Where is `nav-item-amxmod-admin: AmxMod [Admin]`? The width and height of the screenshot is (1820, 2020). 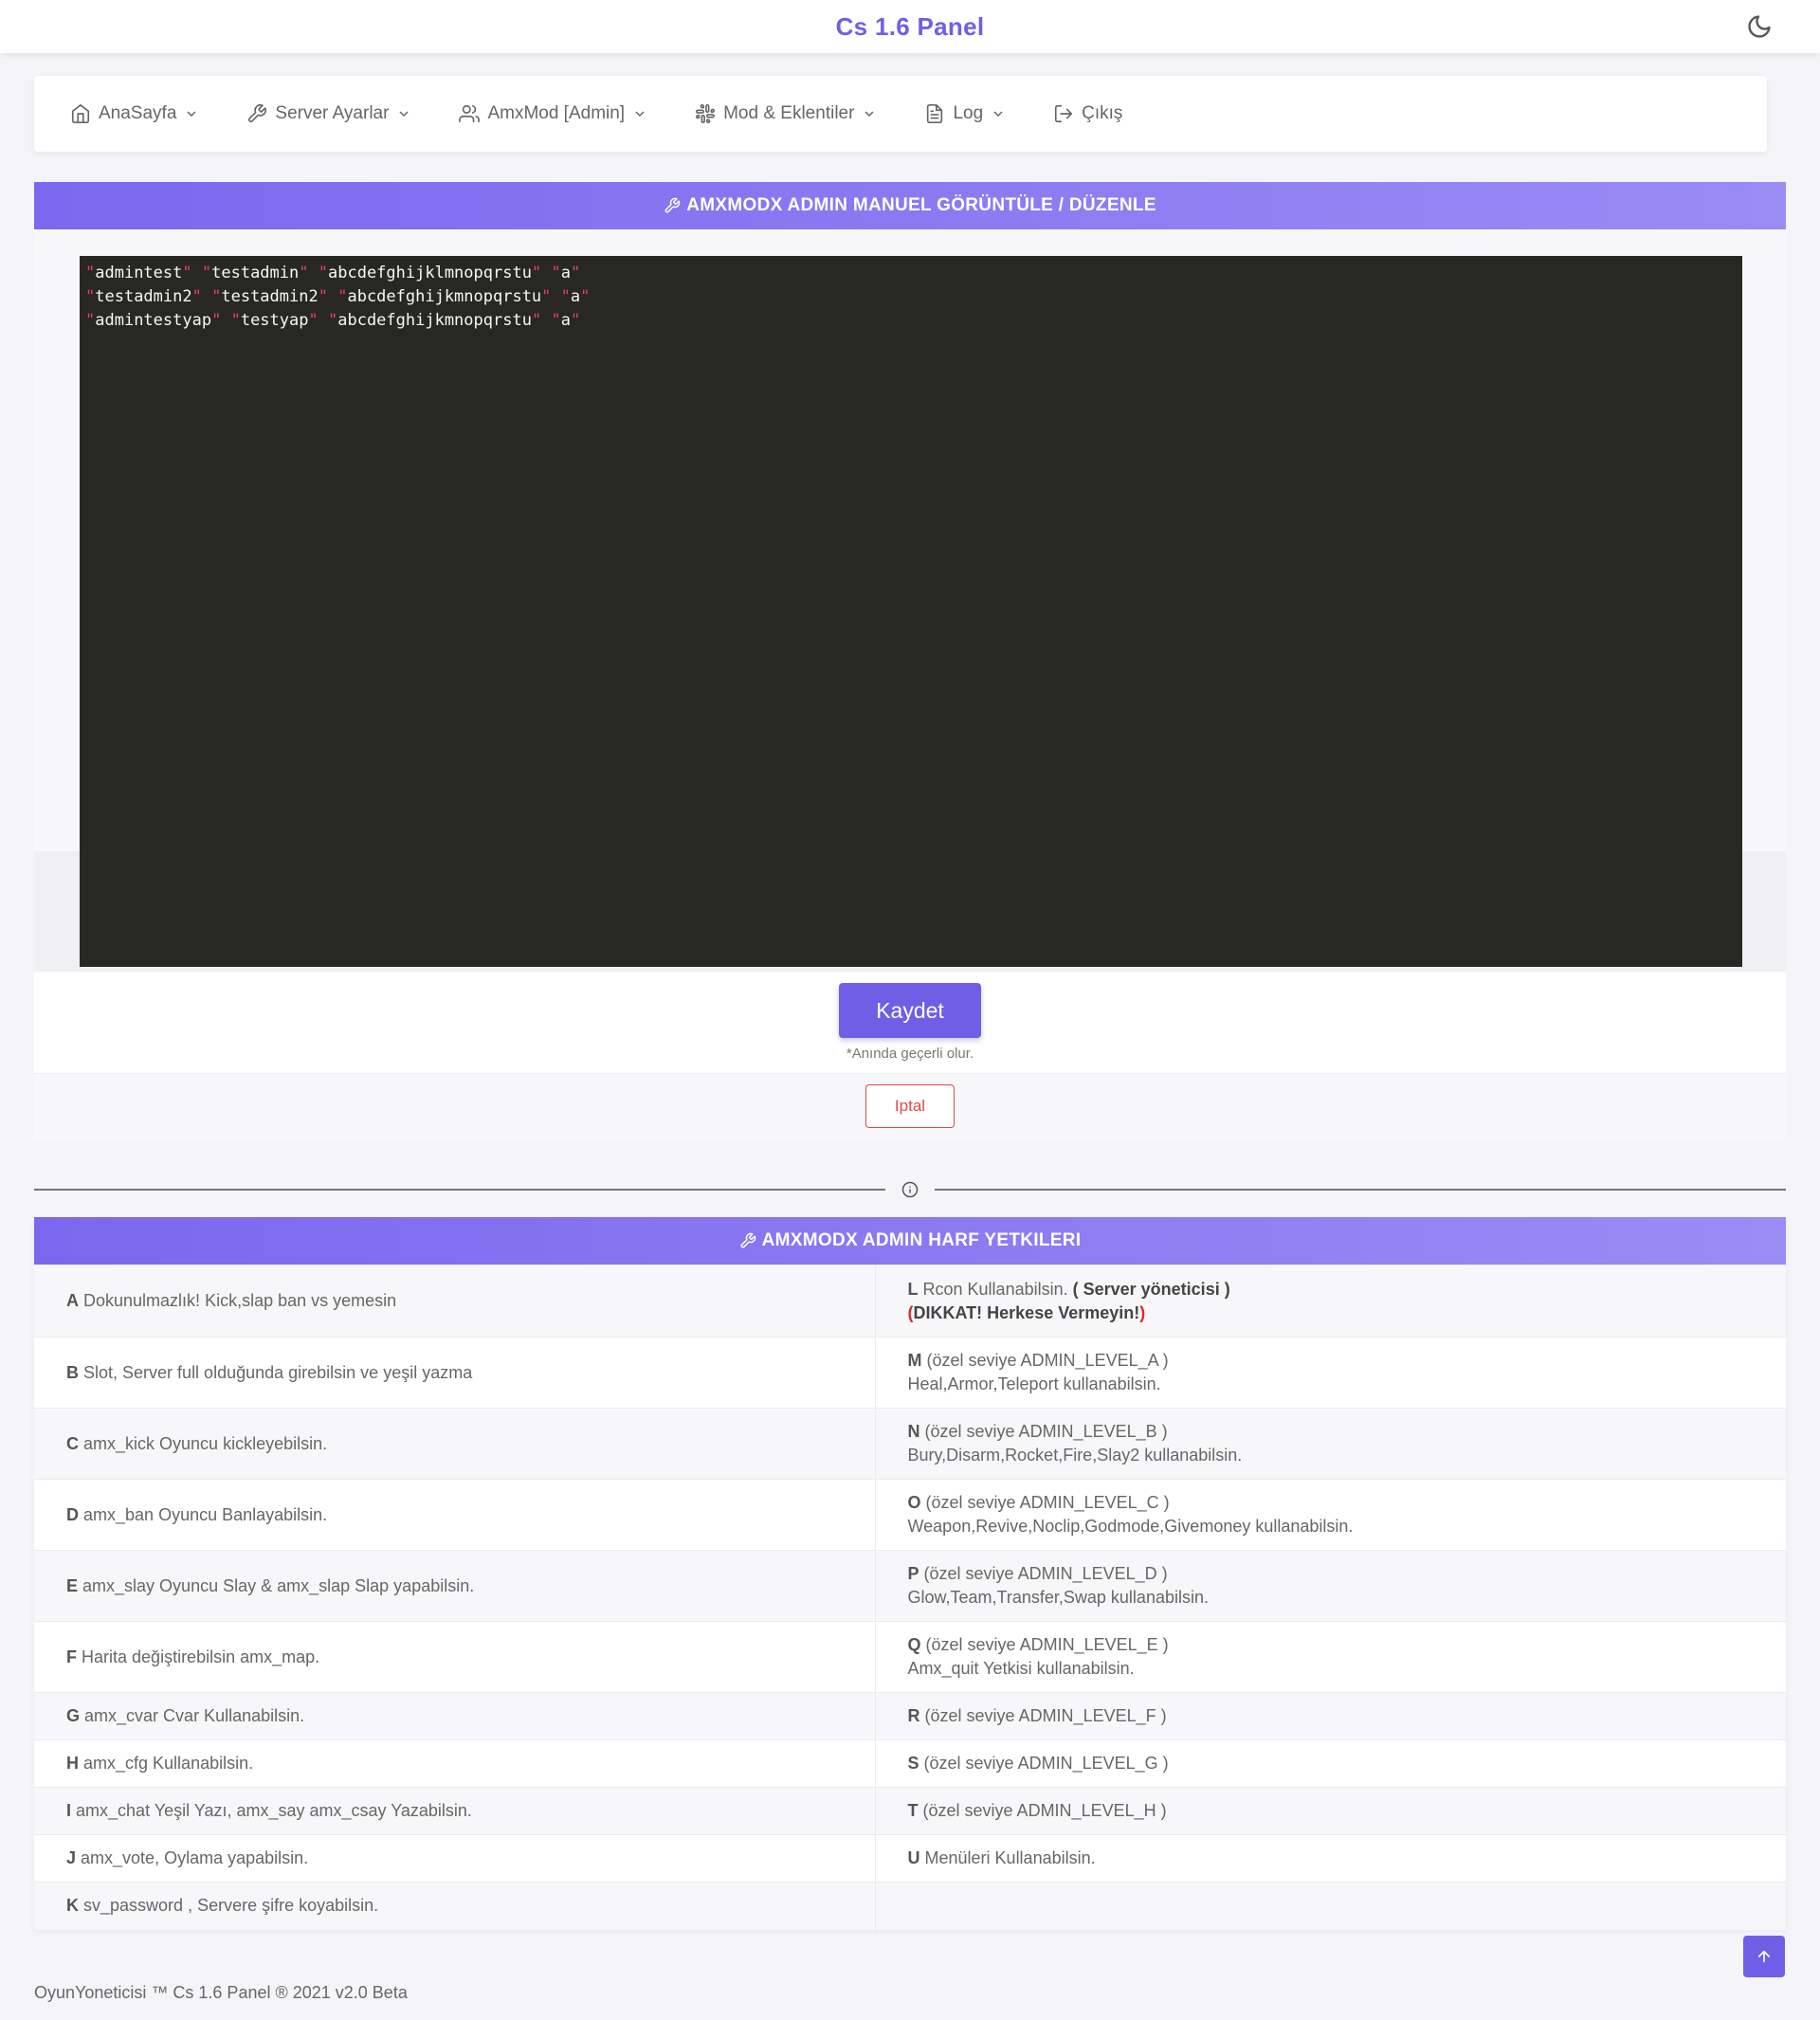
nav-item-amxmod-admin: AmxMod [Admin] is located at coordinates (553, 114).